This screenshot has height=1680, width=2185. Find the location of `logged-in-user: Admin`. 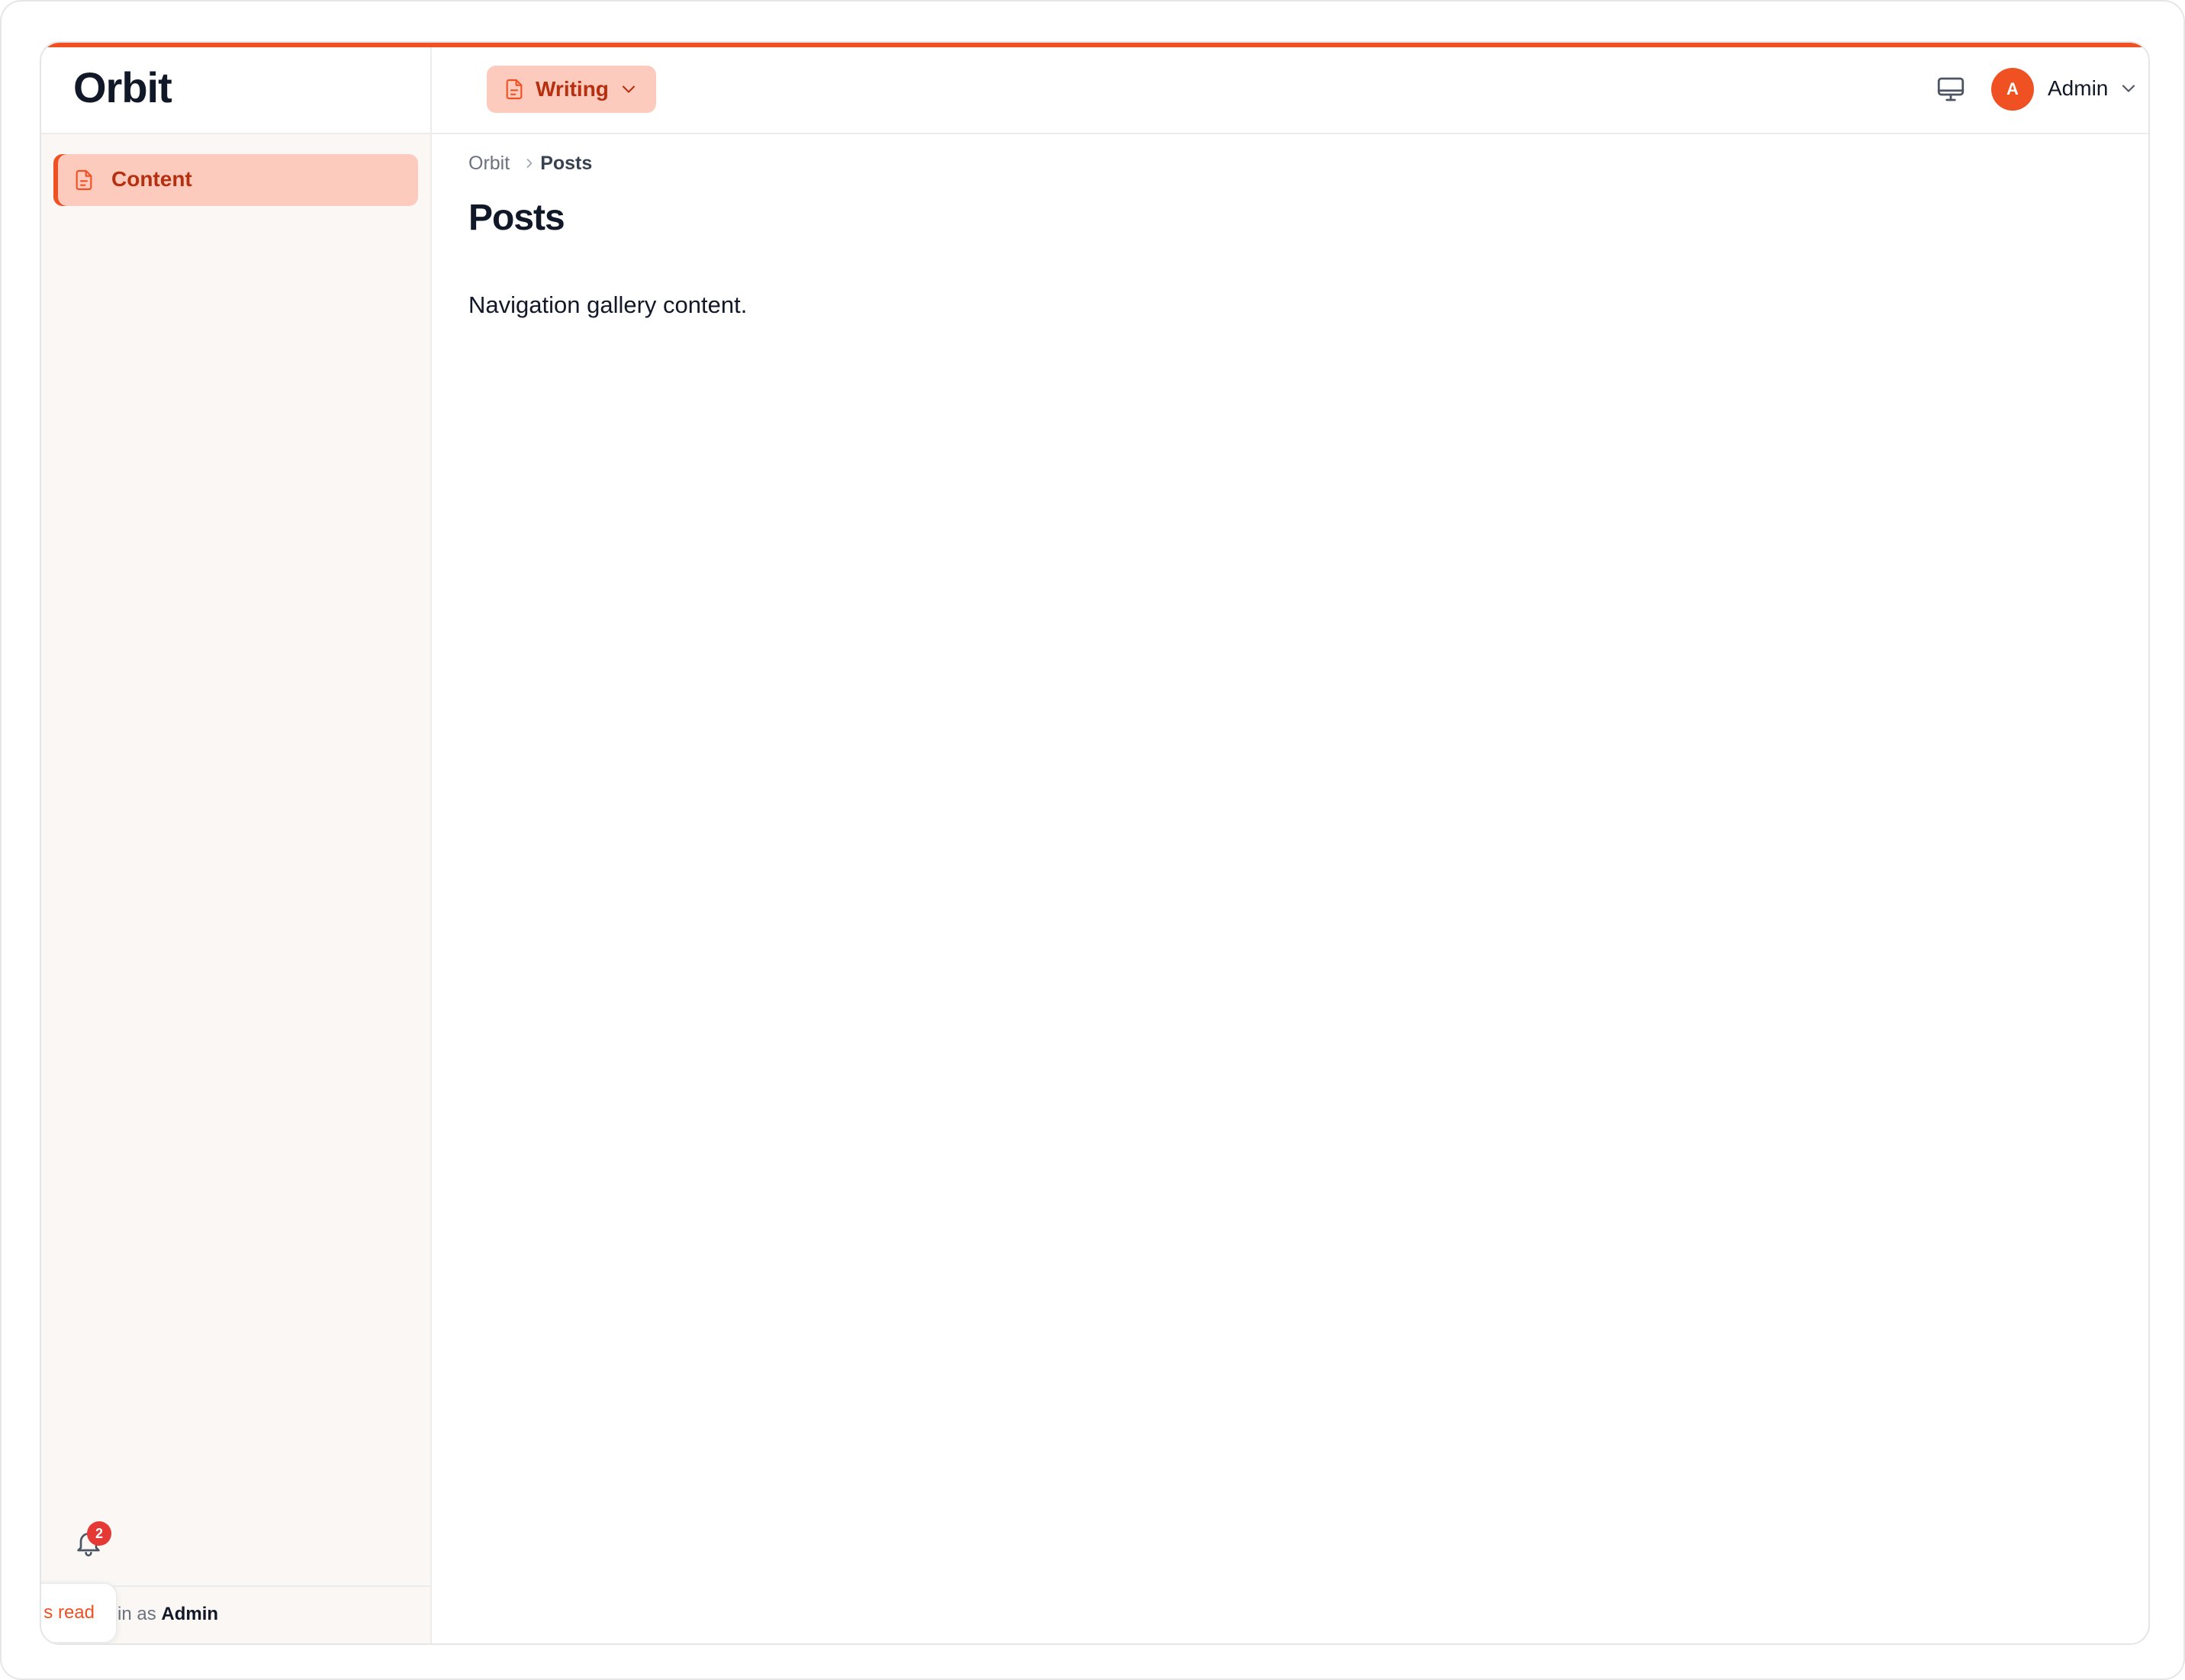

logged-in-user: Admin is located at coordinates (190, 1614).